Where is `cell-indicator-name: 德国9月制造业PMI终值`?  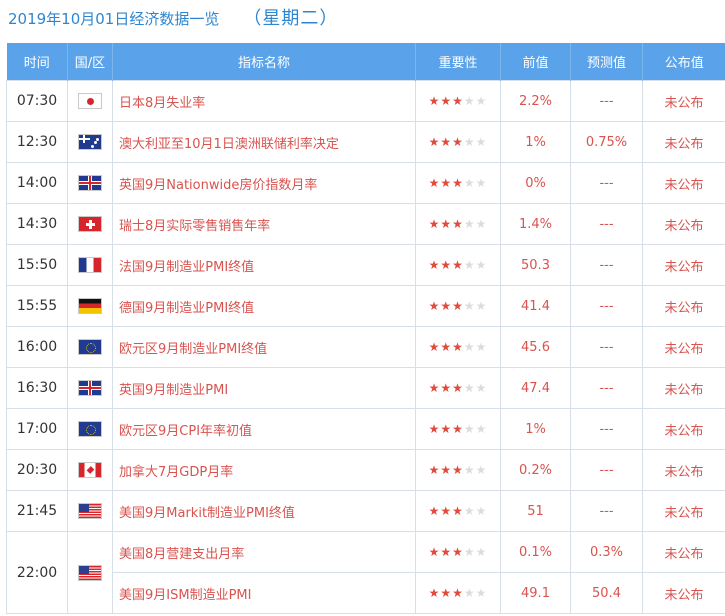 cell-indicator-name: 德国9月制造业PMI终值 is located at coordinates (264, 306).